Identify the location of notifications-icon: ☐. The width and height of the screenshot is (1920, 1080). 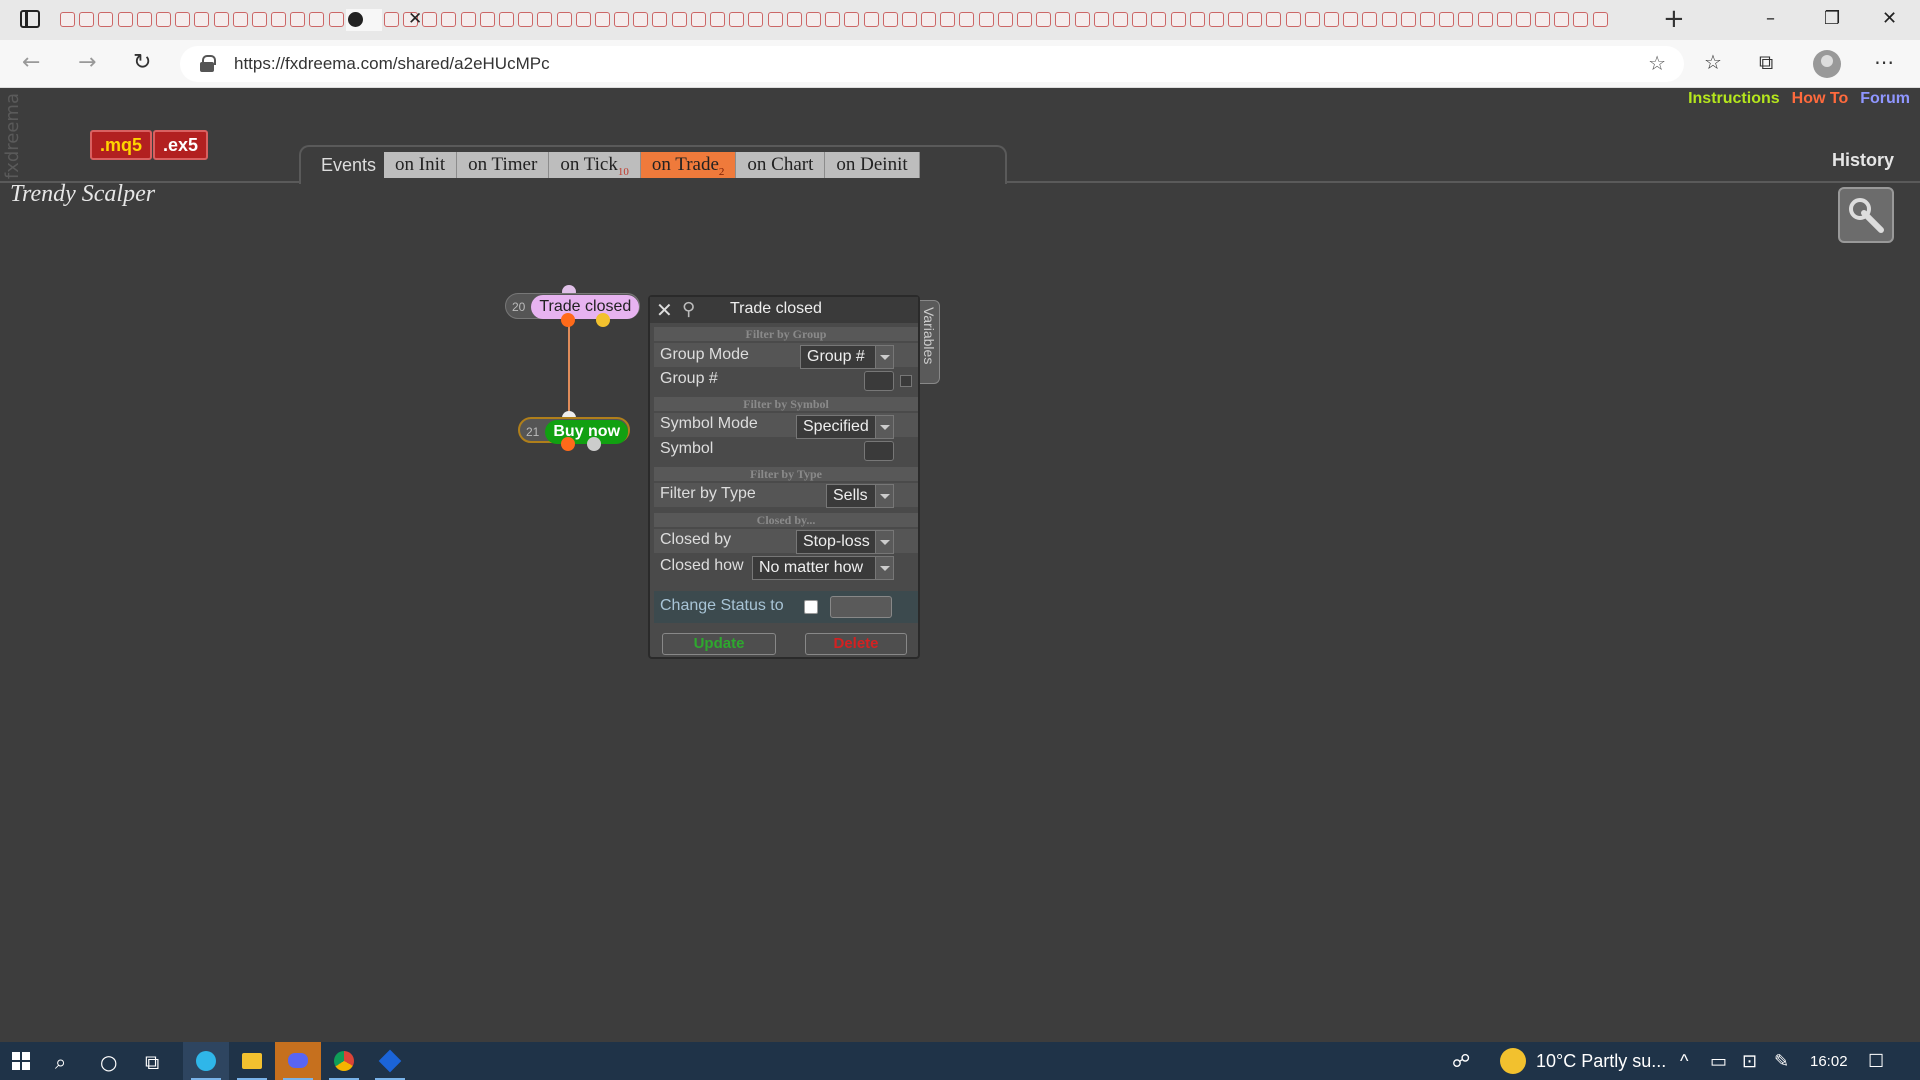
(1876, 1061).